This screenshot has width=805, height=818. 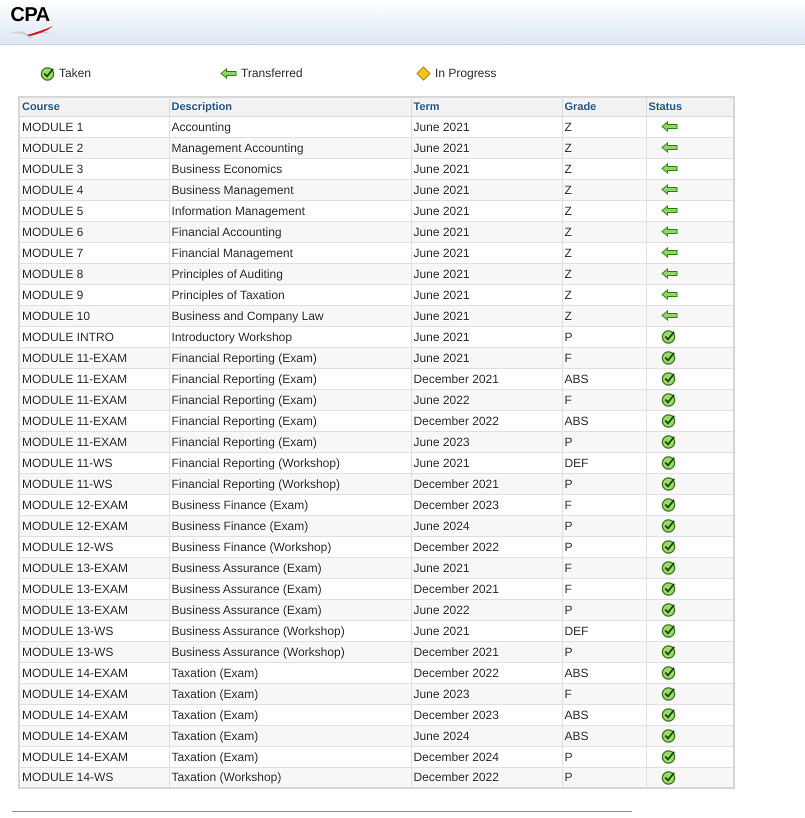 What do you see at coordinates (486, 504) in the screenshot?
I see `table-cell: December 2023` at bounding box center [486, 504].